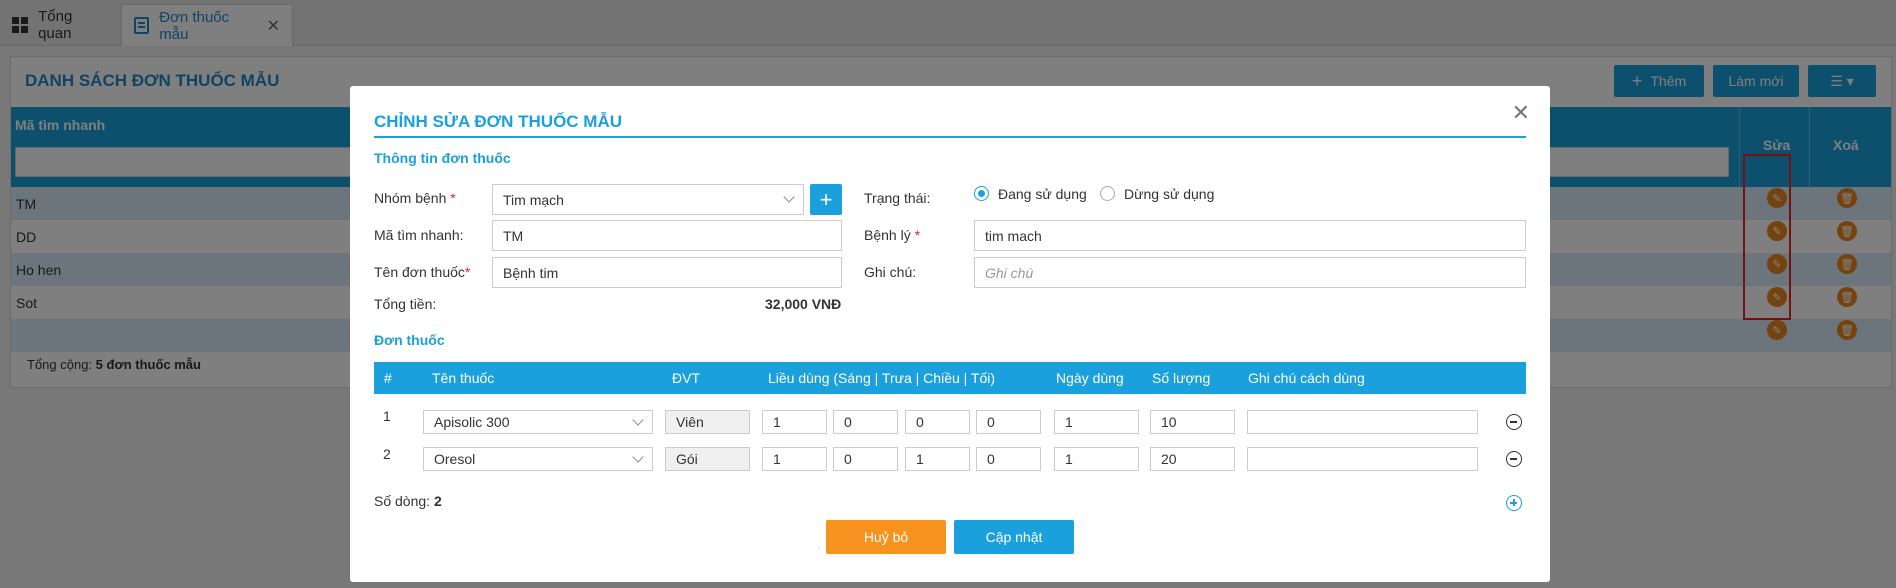 This screenshot has width=1896, height=588. I want to click on code-label: Mã tìm nhanh:, so click(419, 235).